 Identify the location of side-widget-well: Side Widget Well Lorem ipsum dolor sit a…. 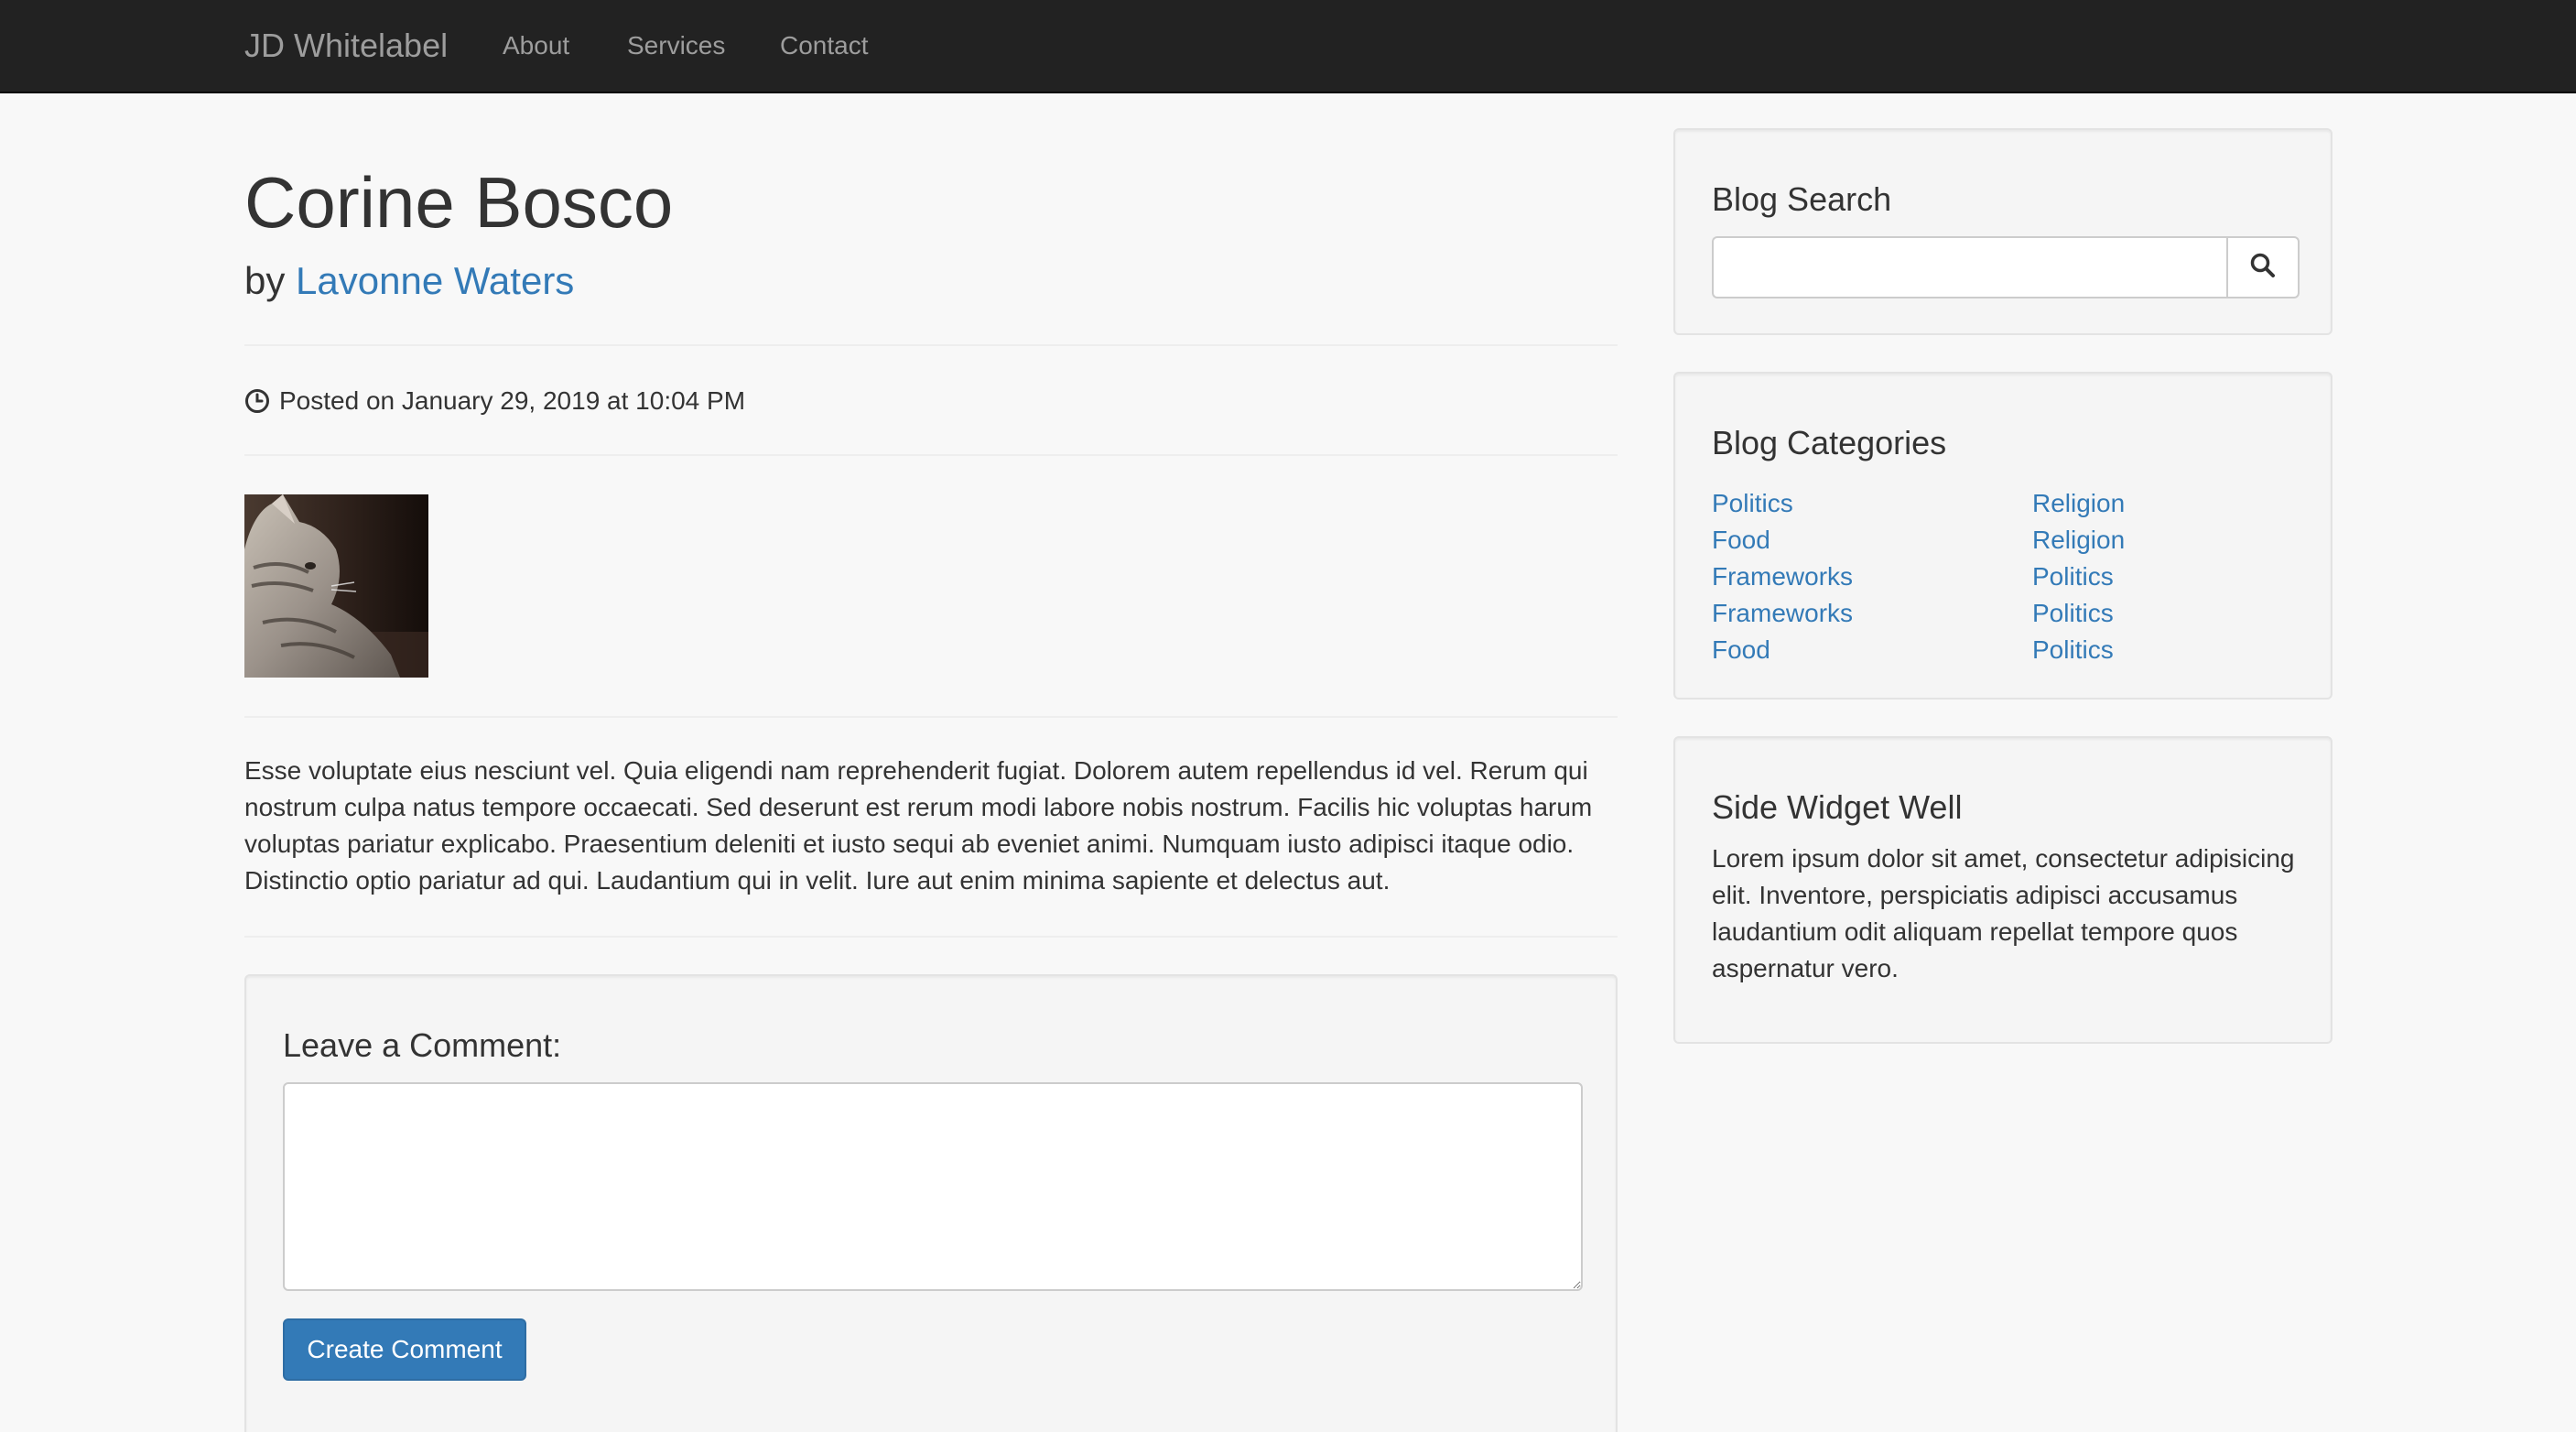
(2003, 890).